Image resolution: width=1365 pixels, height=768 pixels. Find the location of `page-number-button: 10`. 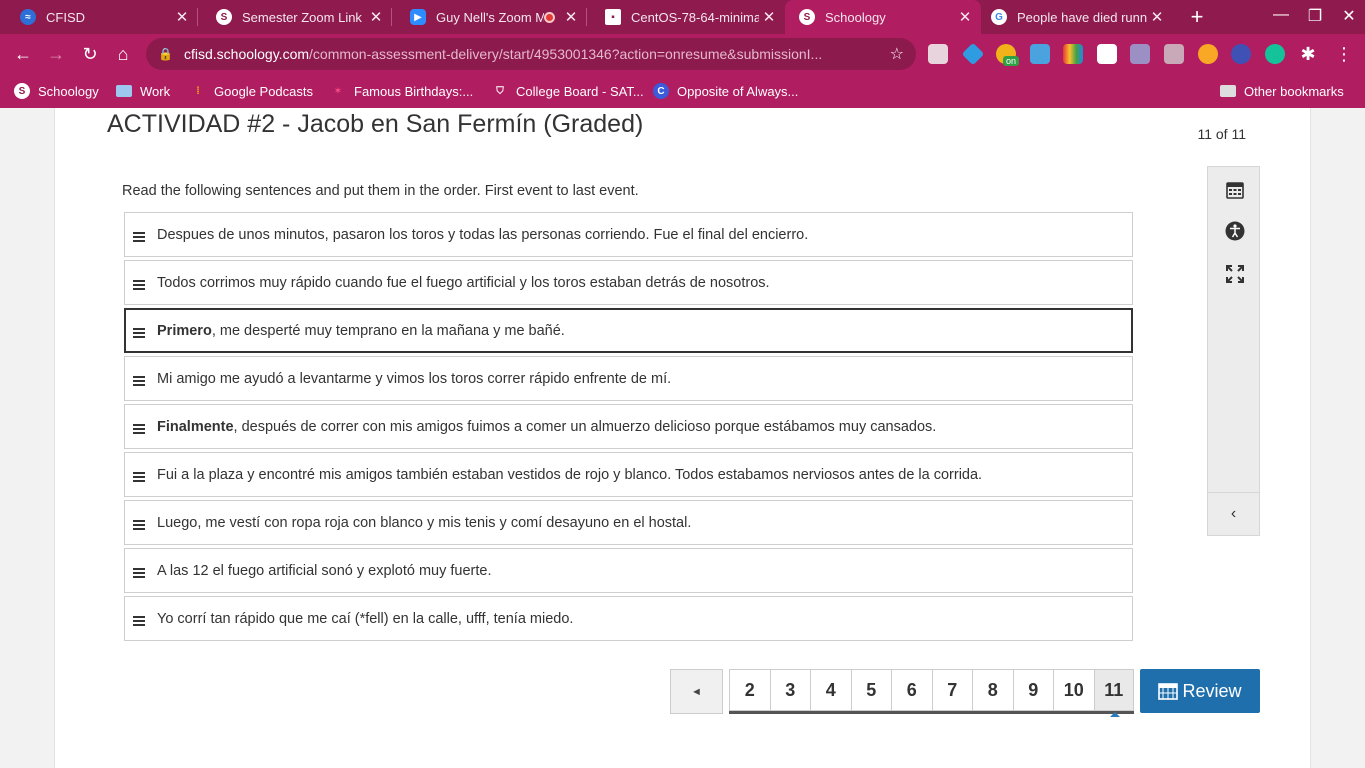

page-number-button: 10 is located at coordinates (1073, 690).